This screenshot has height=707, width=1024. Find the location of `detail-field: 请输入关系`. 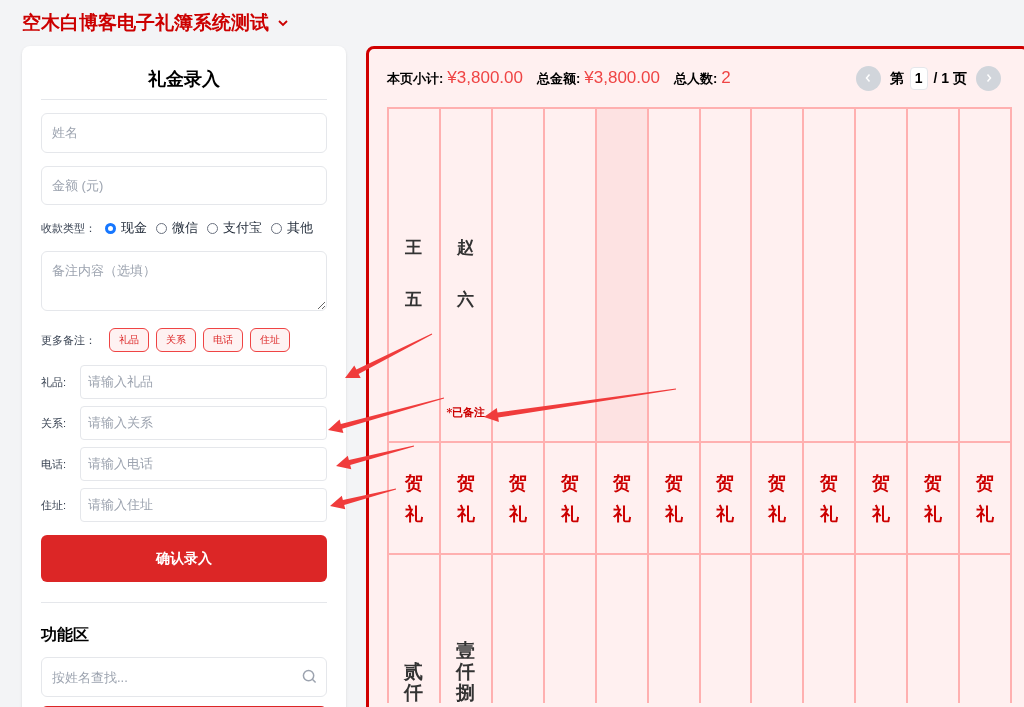

detail-field: 请输入关系 is located at coordinates (203, 422).